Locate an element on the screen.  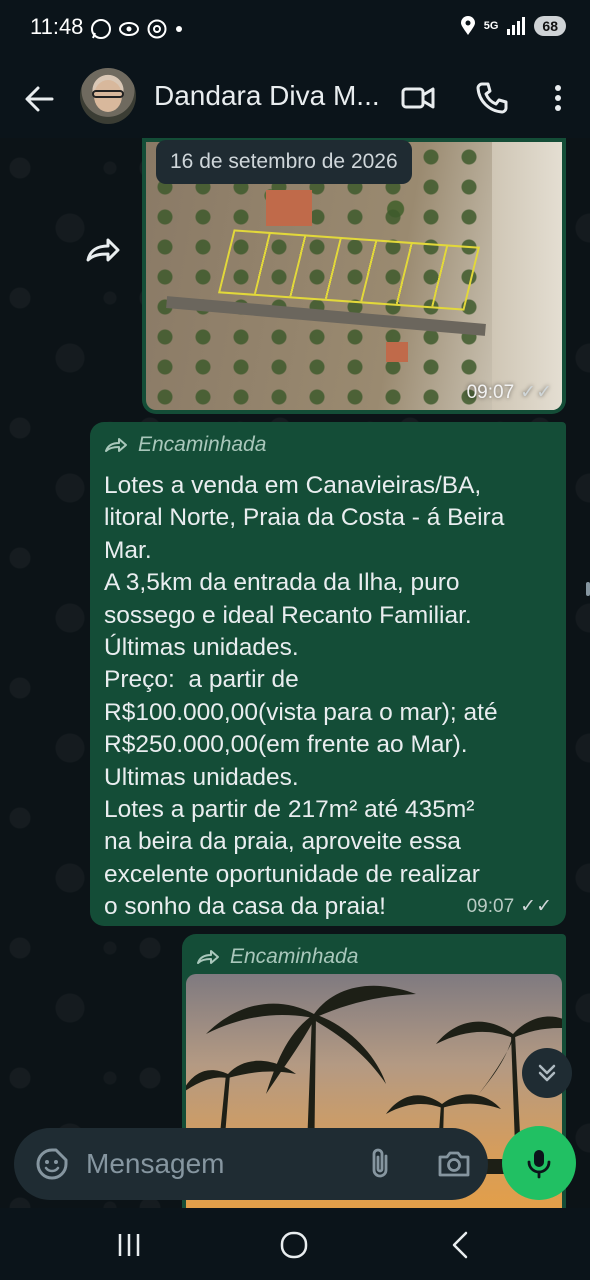
video-call-icon is located at coordinates (418, 98).